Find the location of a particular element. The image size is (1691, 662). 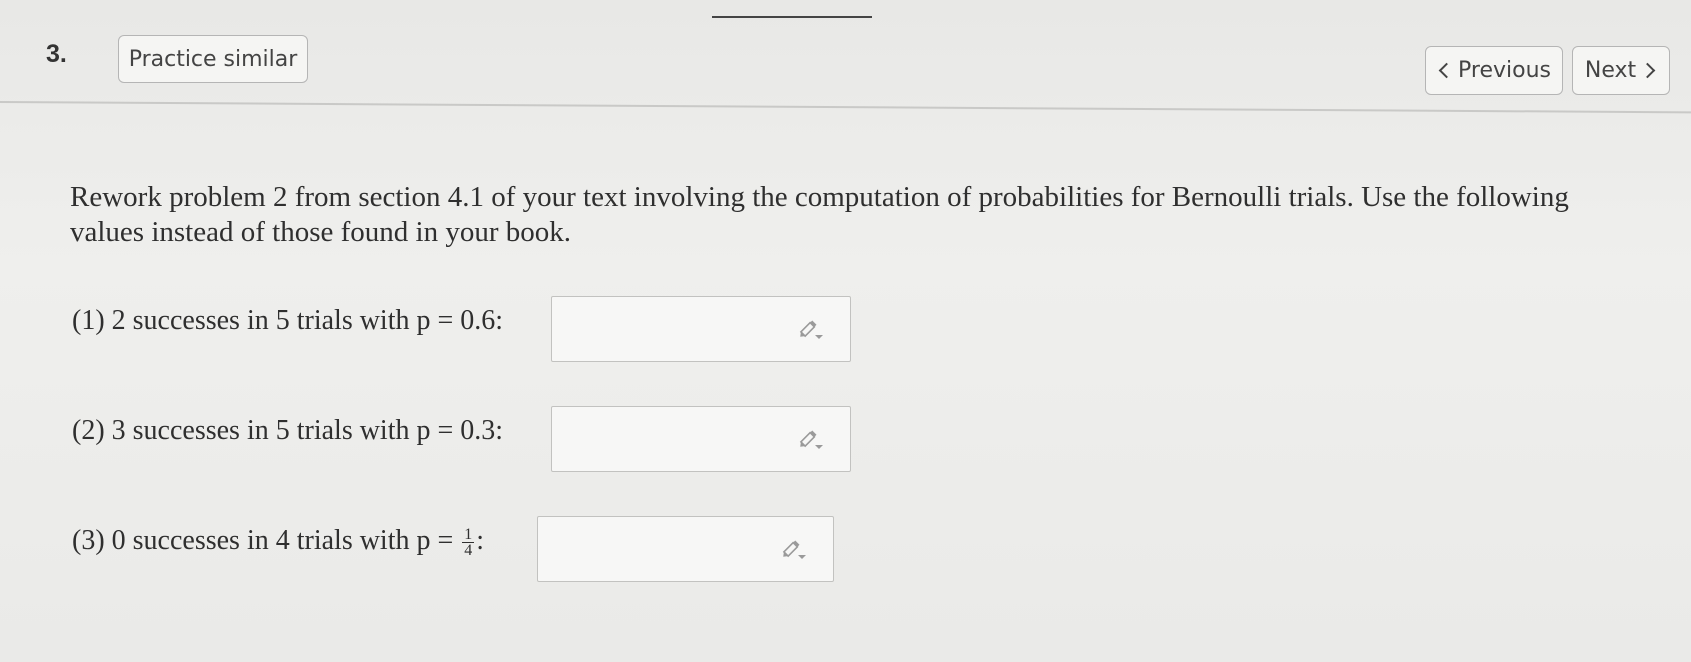

next-button: Next is located at coordinates (1621, 70).